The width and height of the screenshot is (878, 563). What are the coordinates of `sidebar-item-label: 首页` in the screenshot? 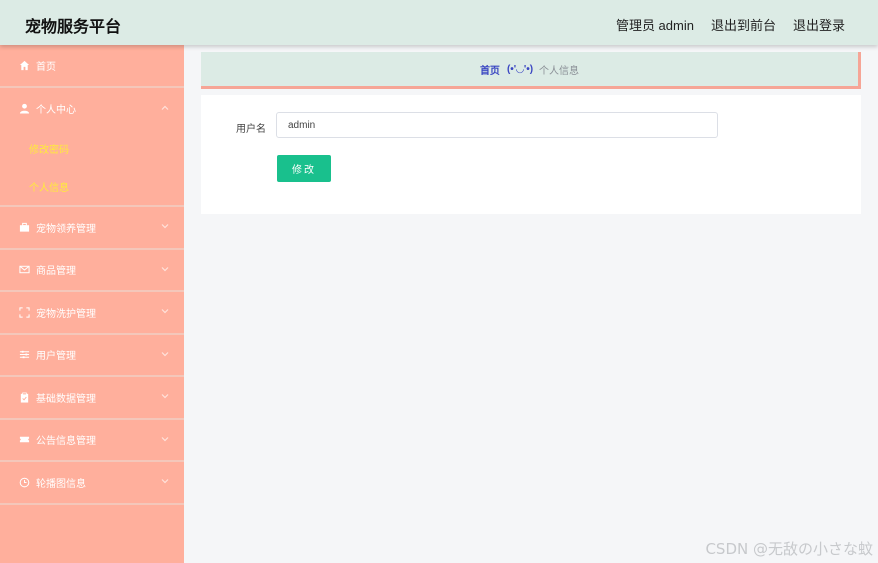 It's located at (46, 67).